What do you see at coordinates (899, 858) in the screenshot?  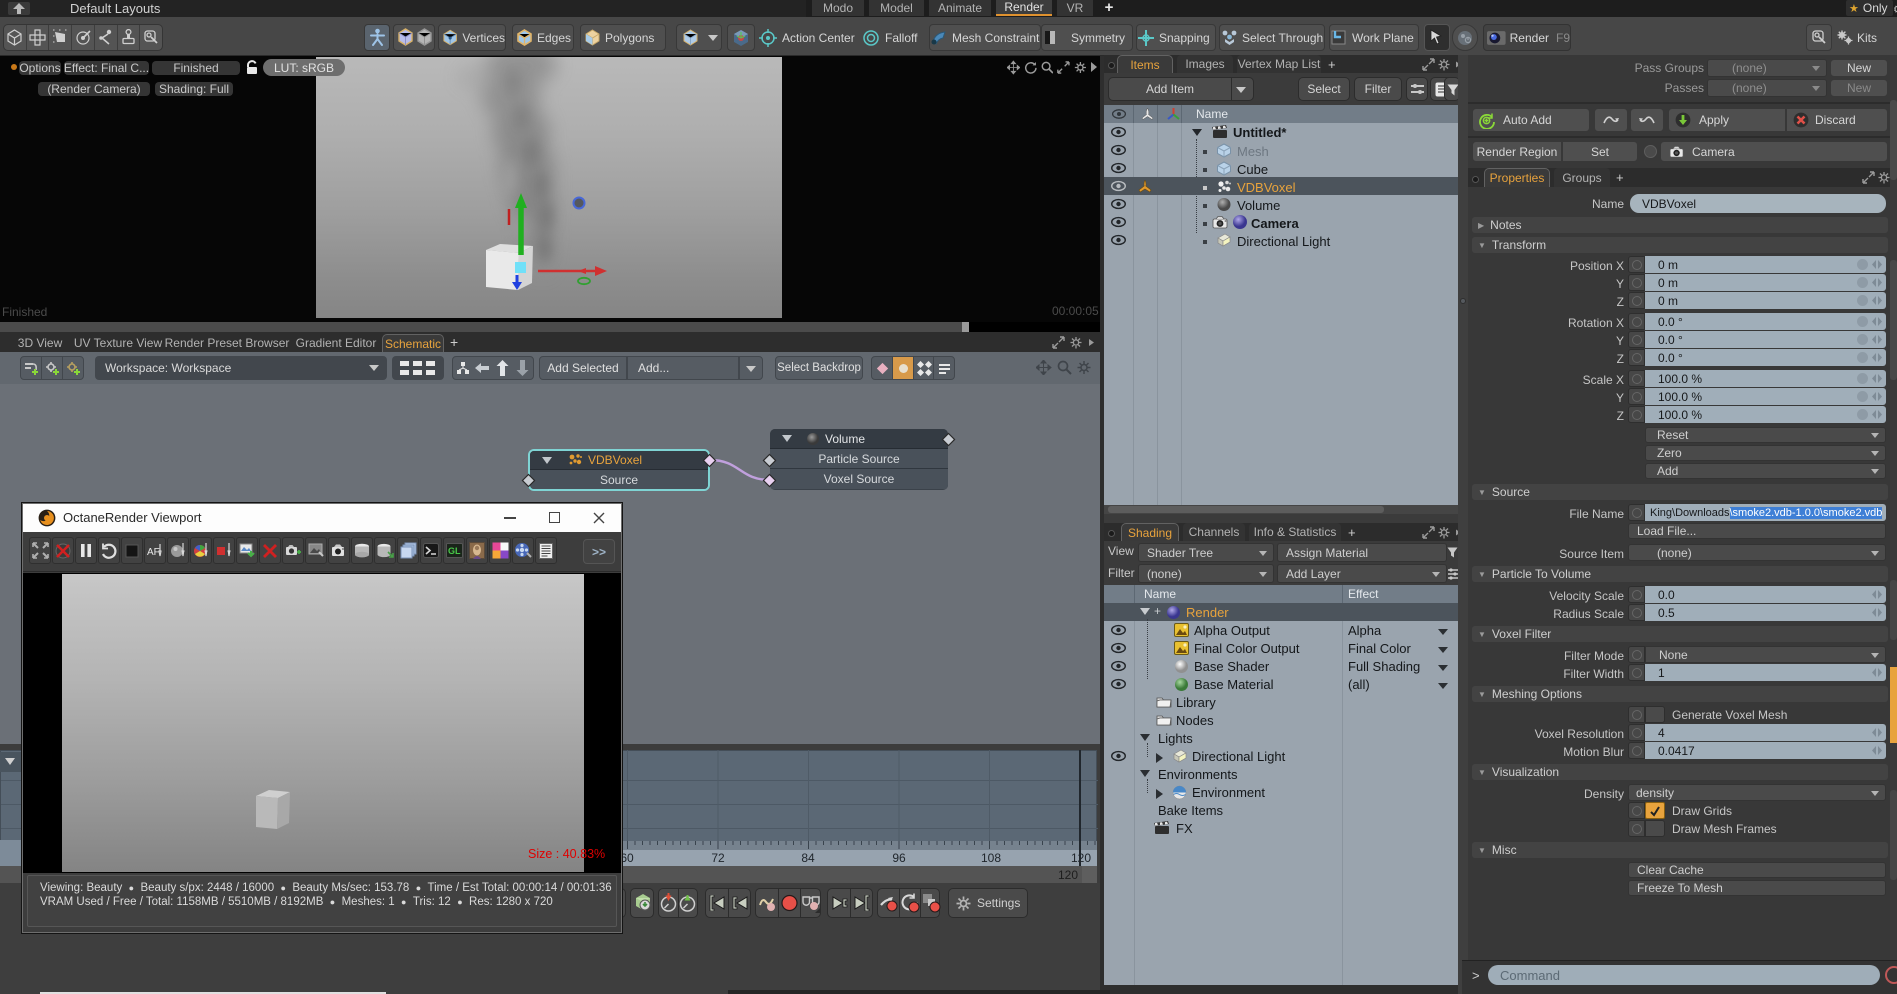 I see `svg-text: 96` at bounding box center [899, 858].